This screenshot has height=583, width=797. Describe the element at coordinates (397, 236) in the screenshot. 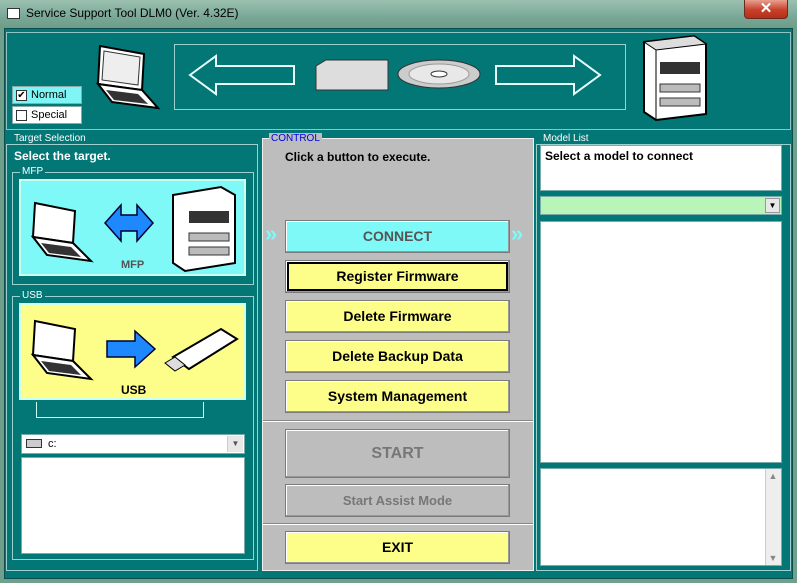

I see `connect-button: CONNECT` at that location.